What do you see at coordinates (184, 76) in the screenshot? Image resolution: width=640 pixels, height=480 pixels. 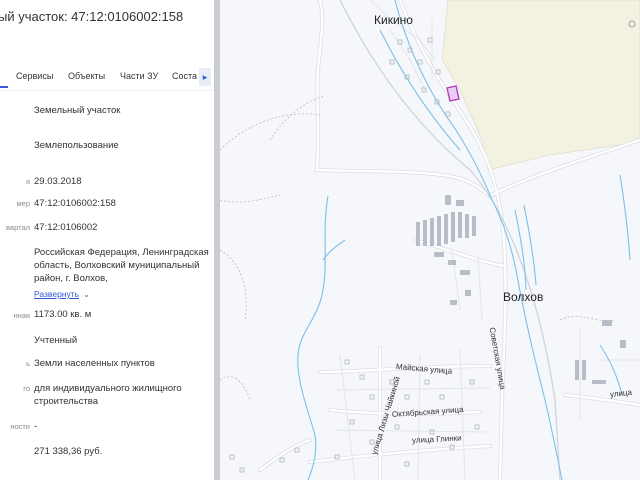 I see `tab-composition: Соста` at bounding box center [184, 76].